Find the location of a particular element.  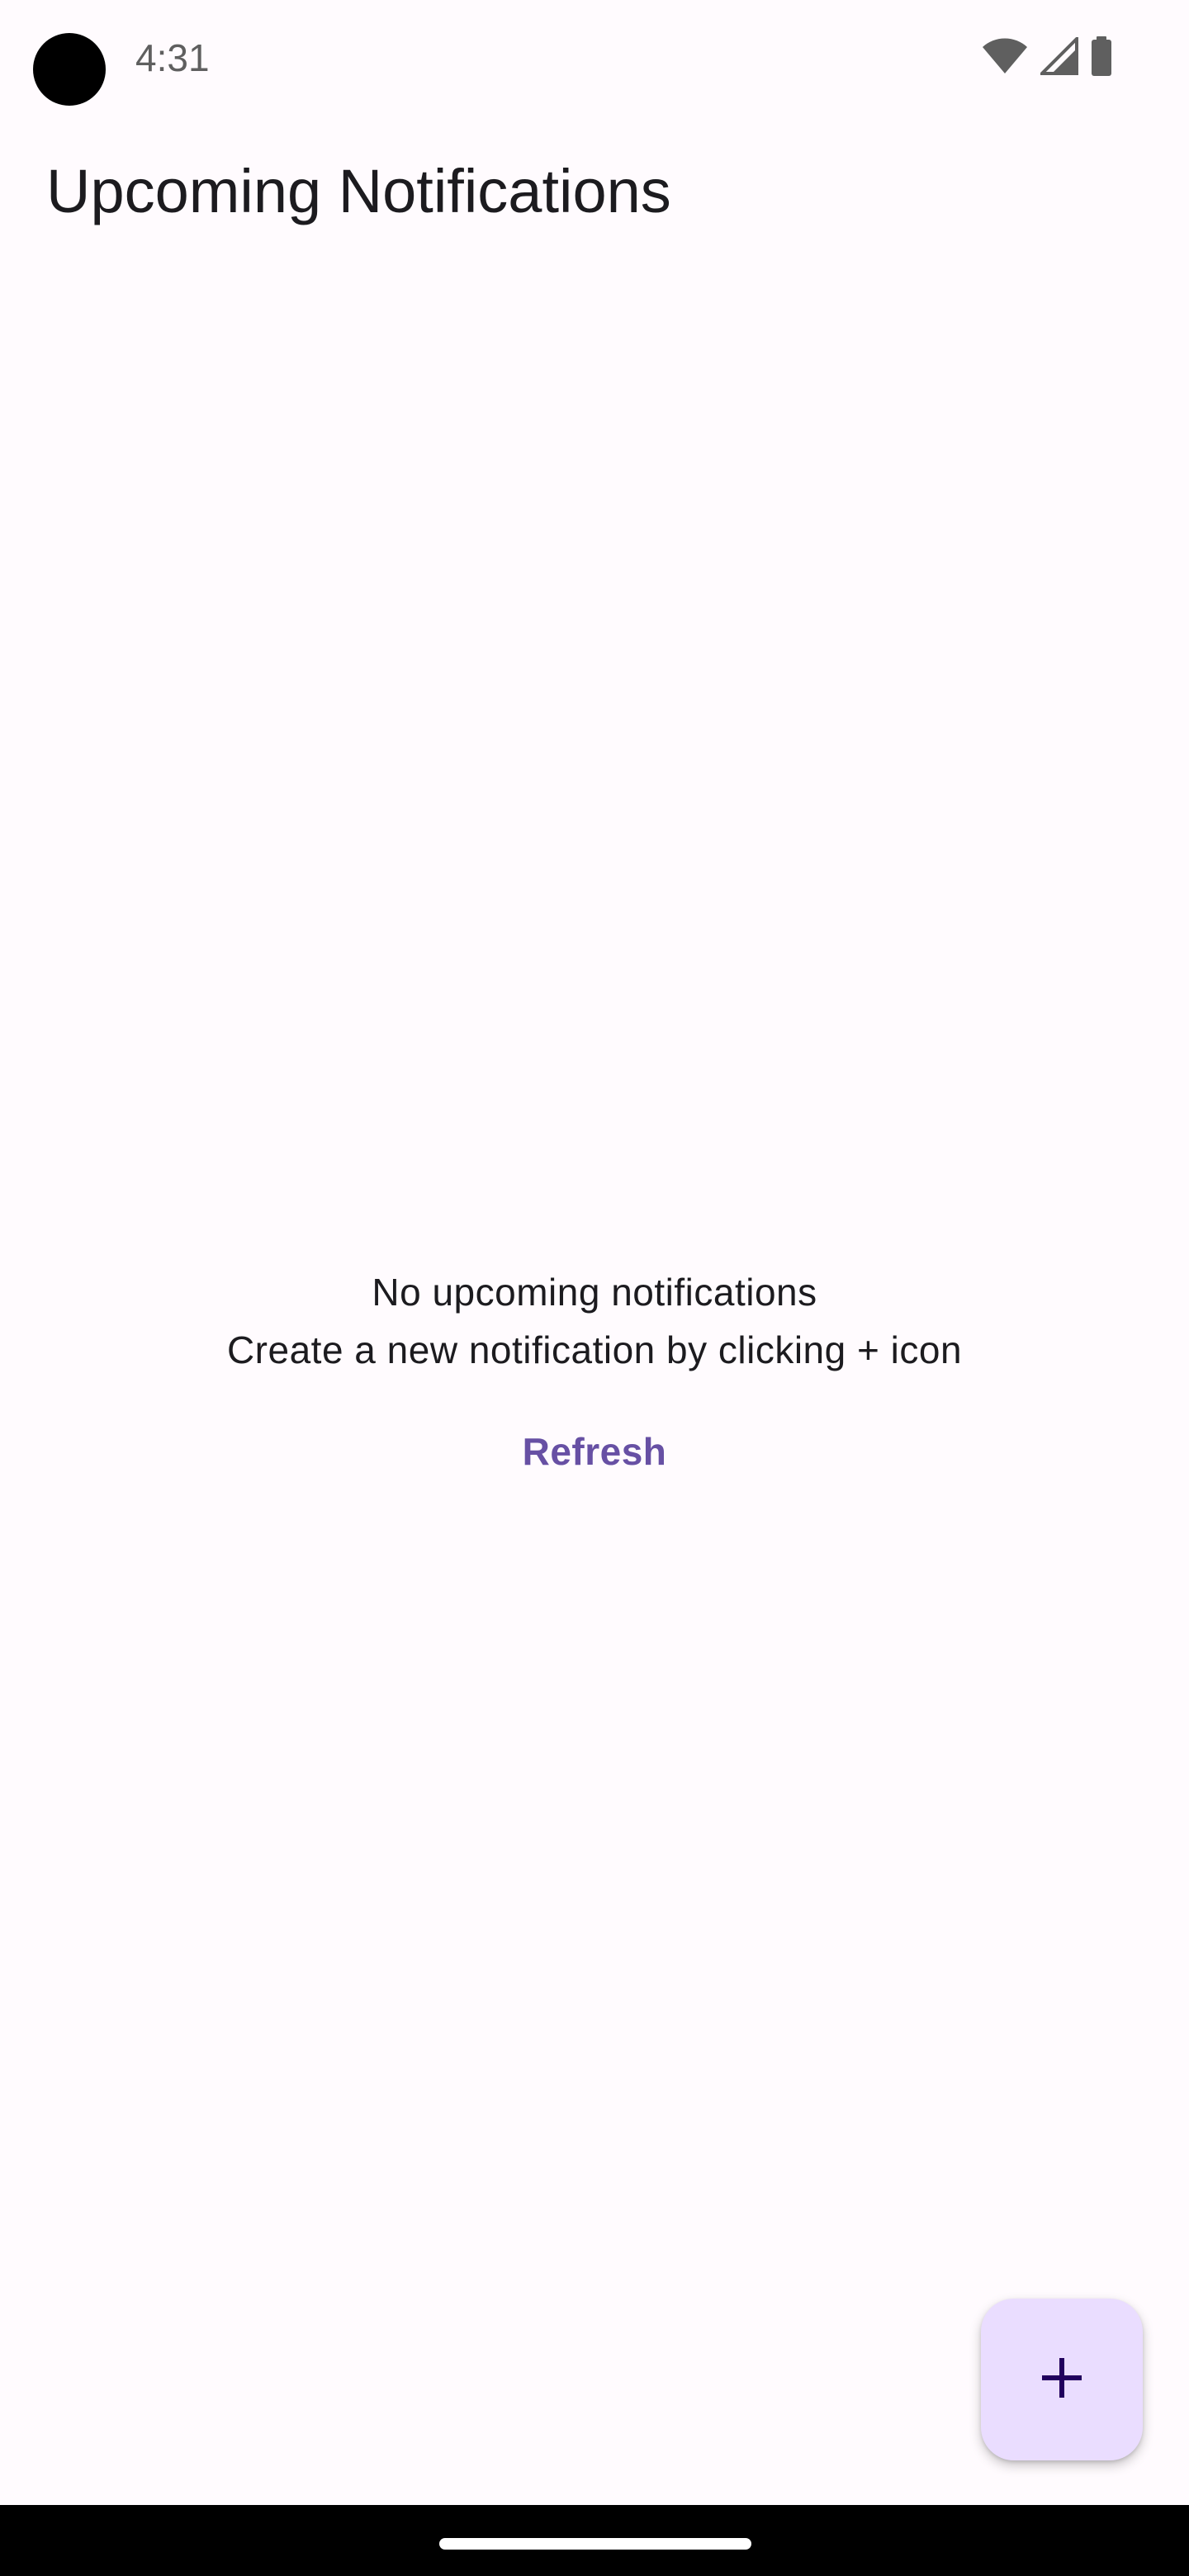

status-bar: 4:31 is located at coordinates (594, 58).